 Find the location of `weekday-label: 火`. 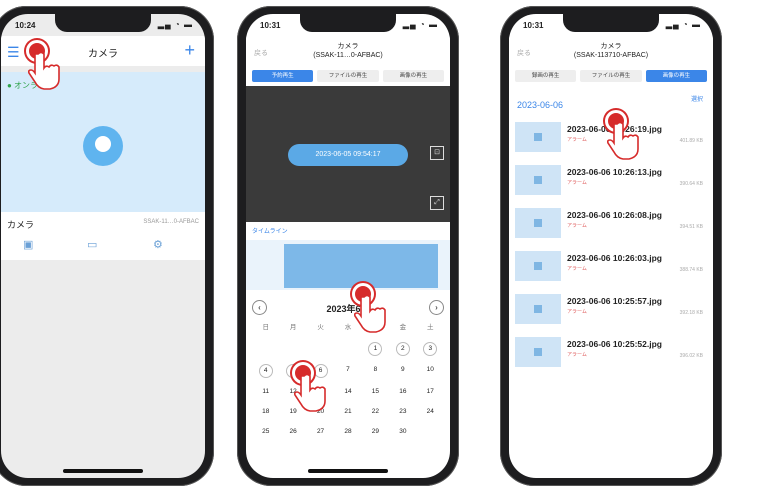

weekday-label: 火 is located at coordinates (320, 327).